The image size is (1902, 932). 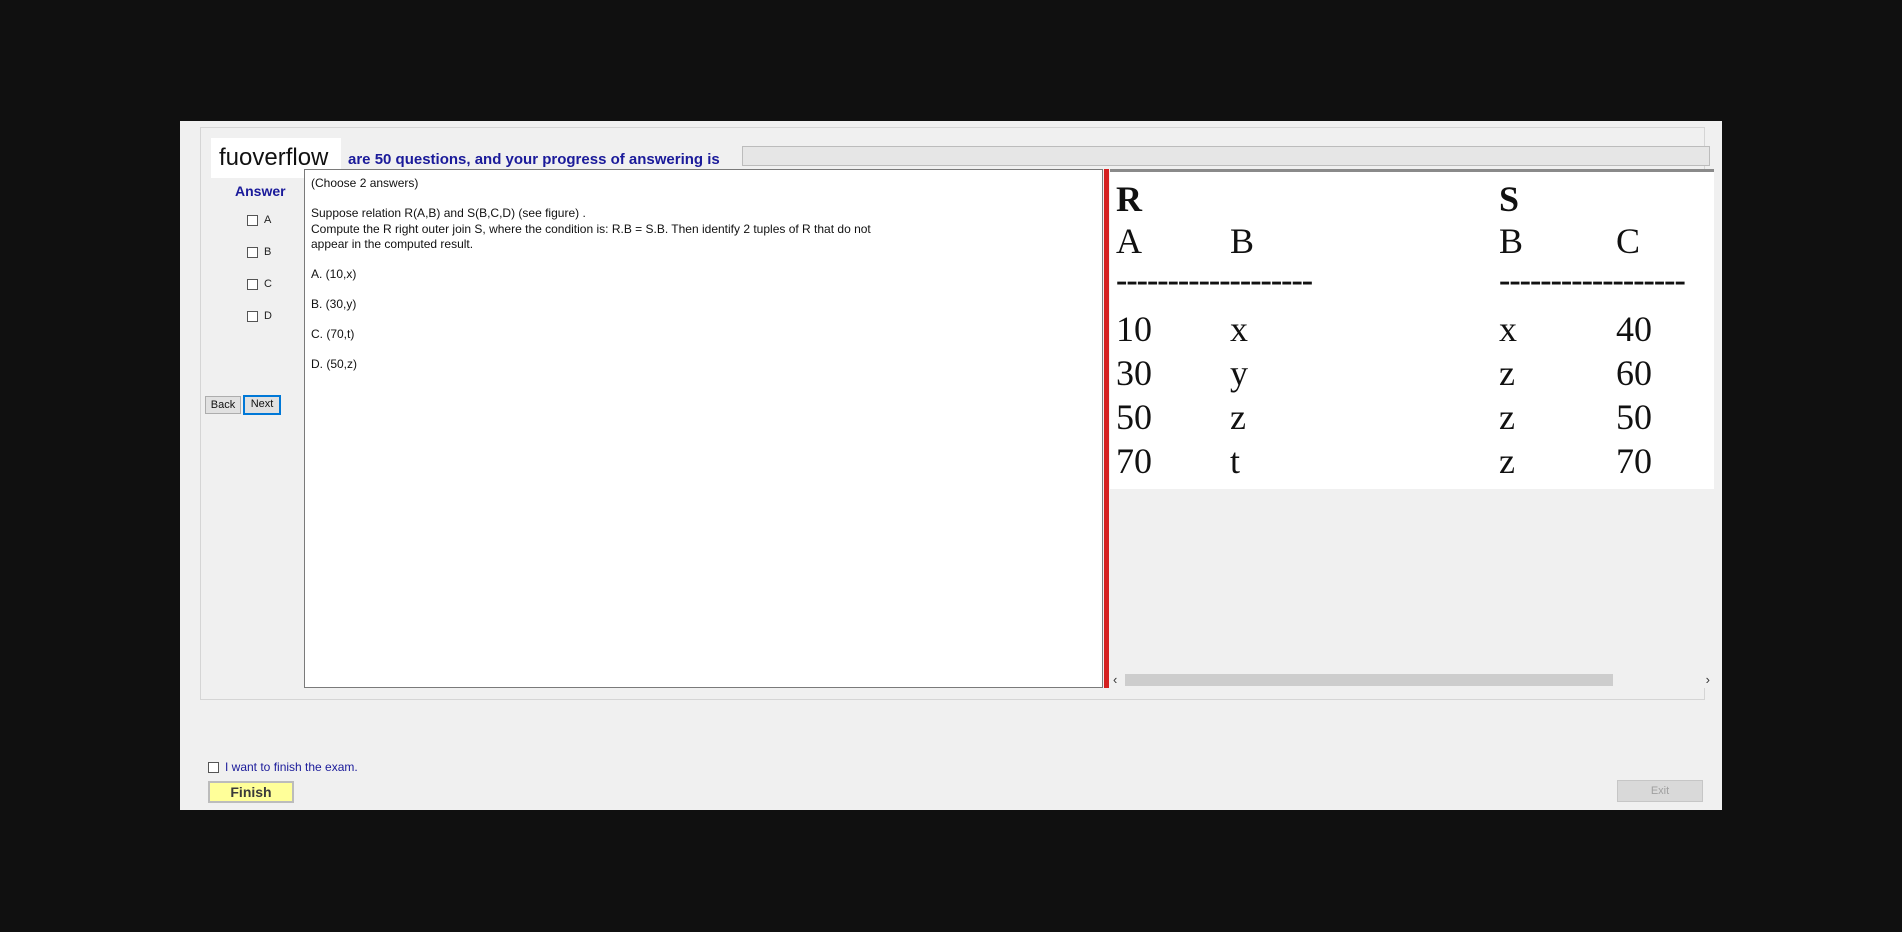 What do you see at coordinates (1129, 241) in the screenshot?
I see `figure-r-header: A` at bounding box center [1129, 241].